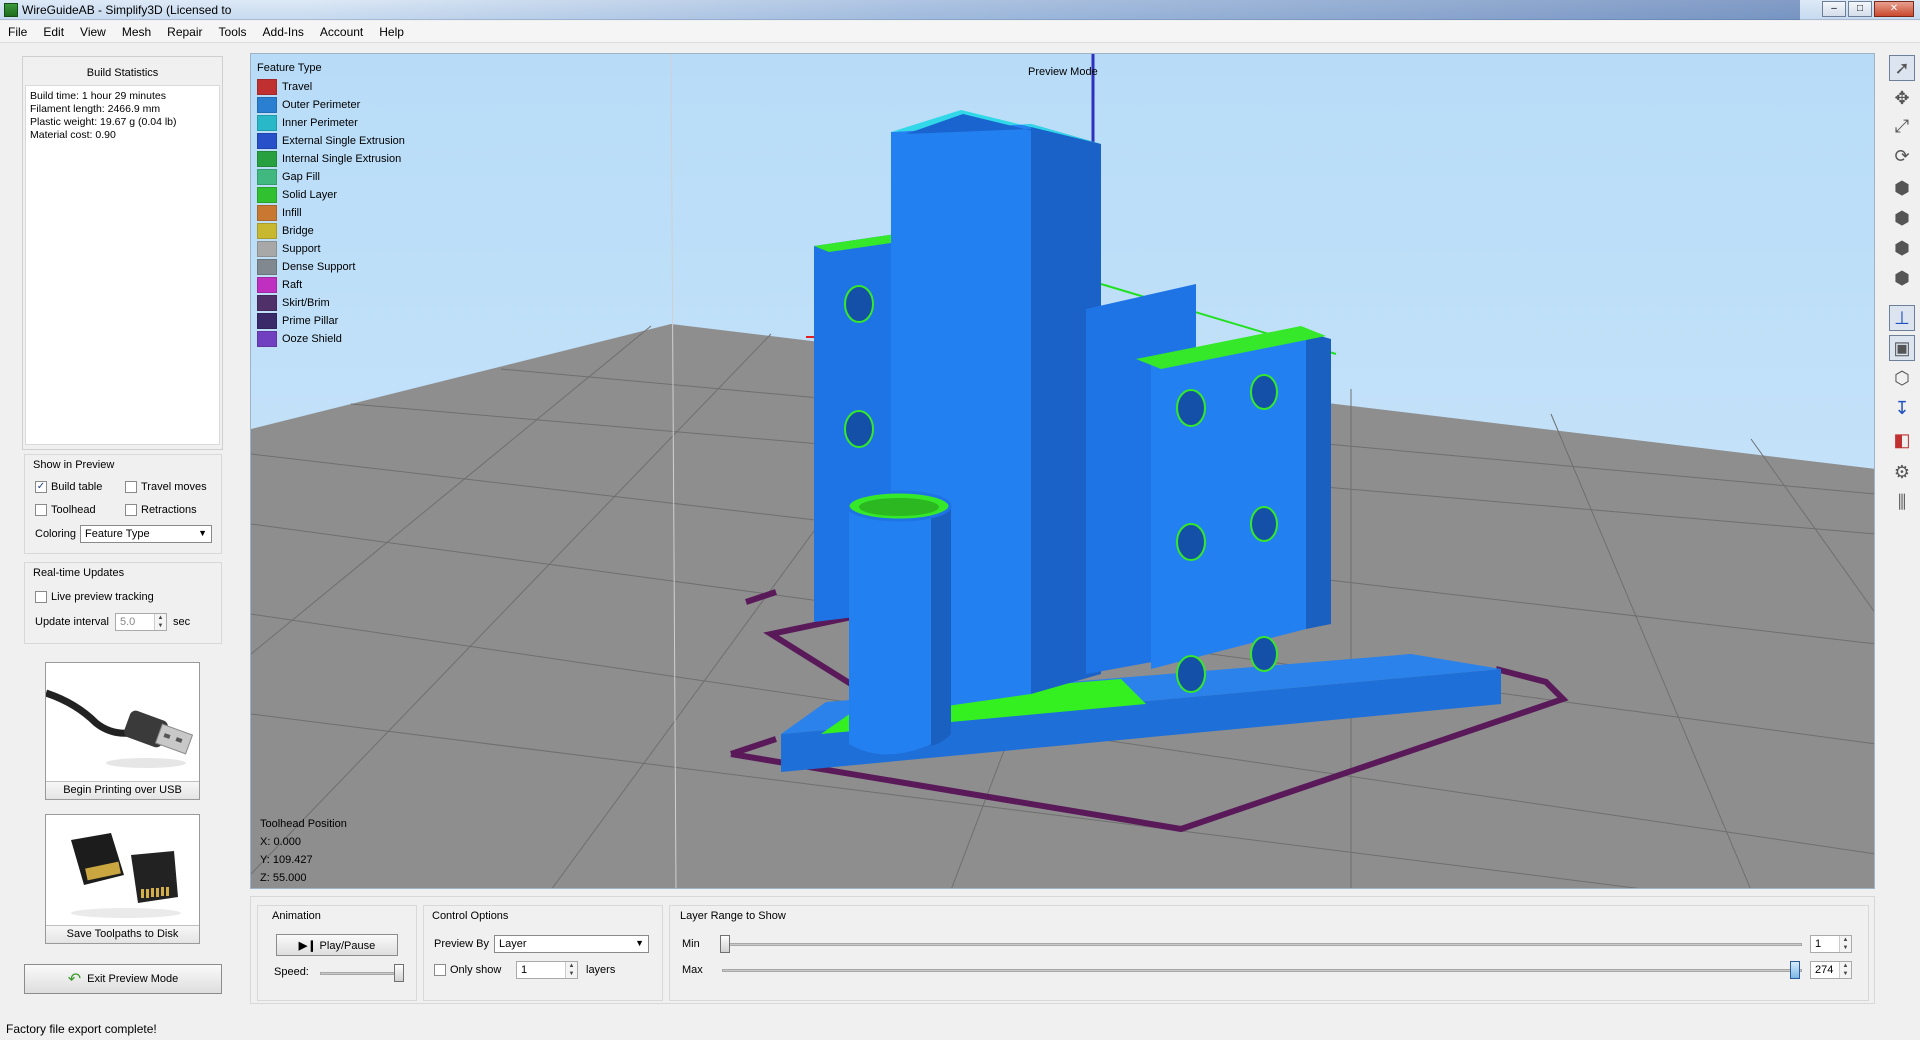 The width and height of the screenshot is (1920, 1040). What do you see at coordinates (601, 970) in the screenshot?
I see `layers-label: layers` at bounding box center [601, 970].